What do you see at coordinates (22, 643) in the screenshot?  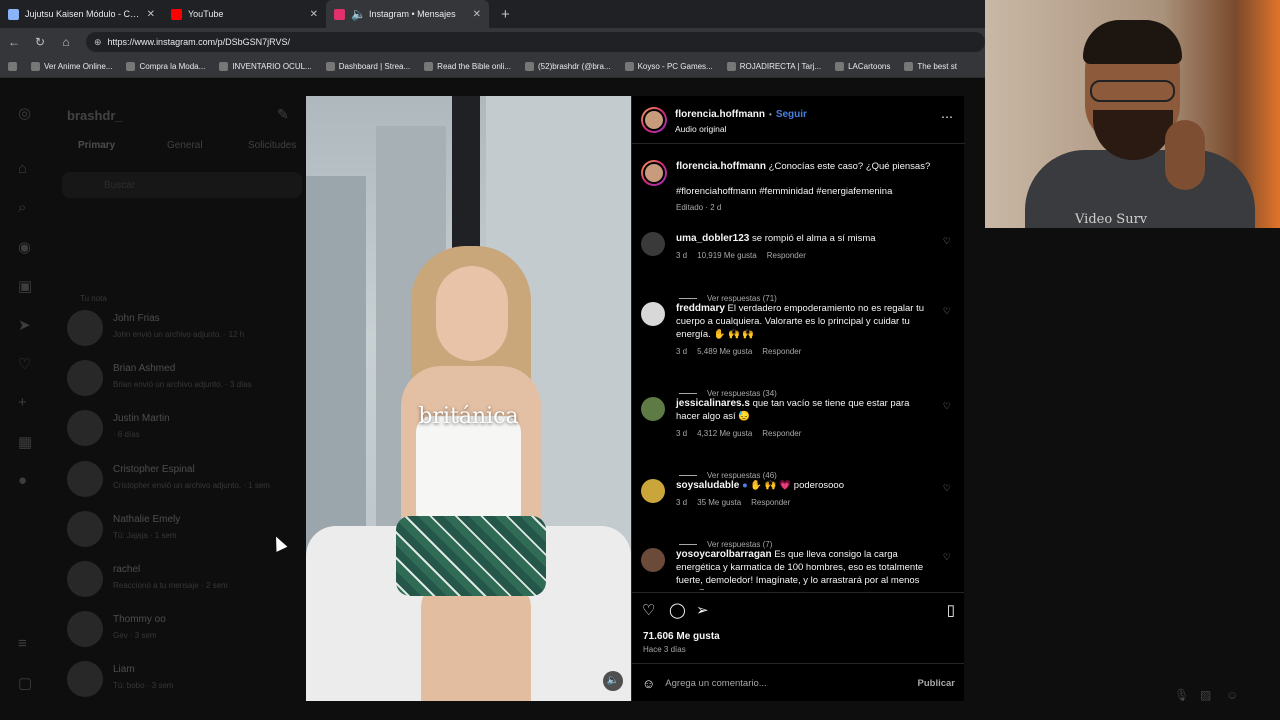 I see `menu-icon: ≡` at bounding box center [22, 643].